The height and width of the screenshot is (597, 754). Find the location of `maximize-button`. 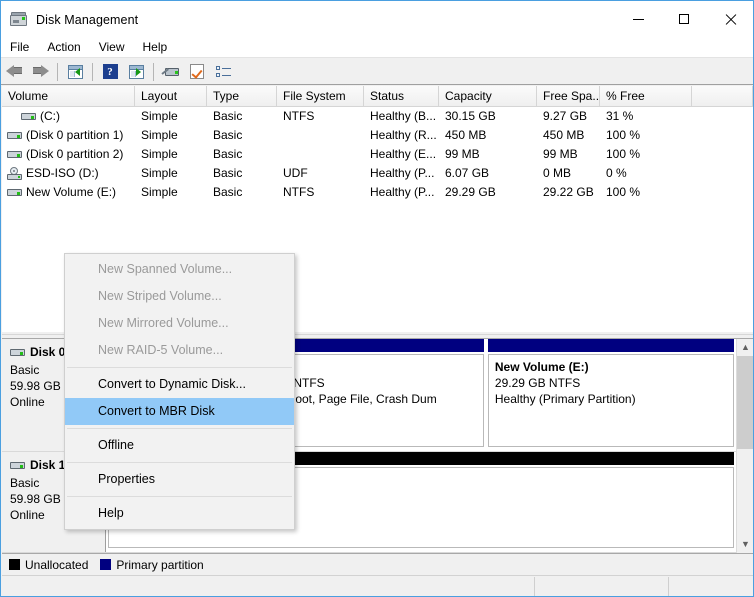

maximize-button is located at coordinates (684, 19).